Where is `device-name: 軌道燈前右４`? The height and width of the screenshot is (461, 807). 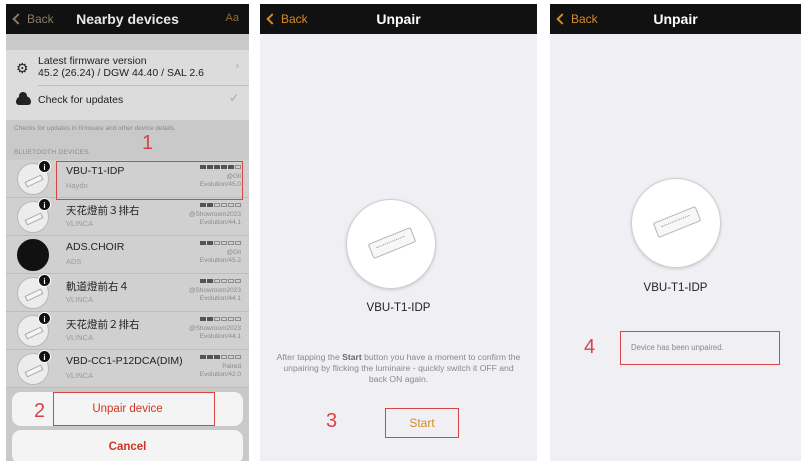
device-name: 軌道燈前右４ is located at coordinates (97, 287).